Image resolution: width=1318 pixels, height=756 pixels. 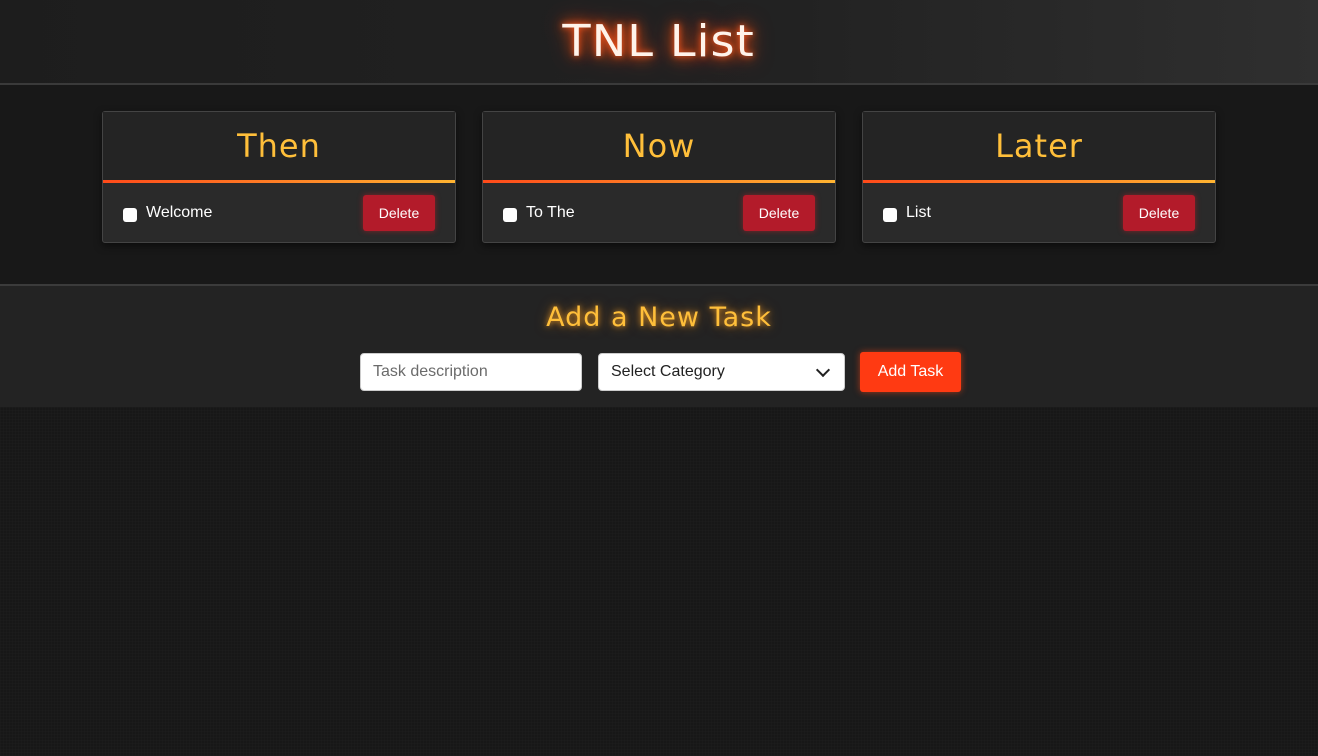 I want to click on column-title: Then, so click(x=279, y=146).